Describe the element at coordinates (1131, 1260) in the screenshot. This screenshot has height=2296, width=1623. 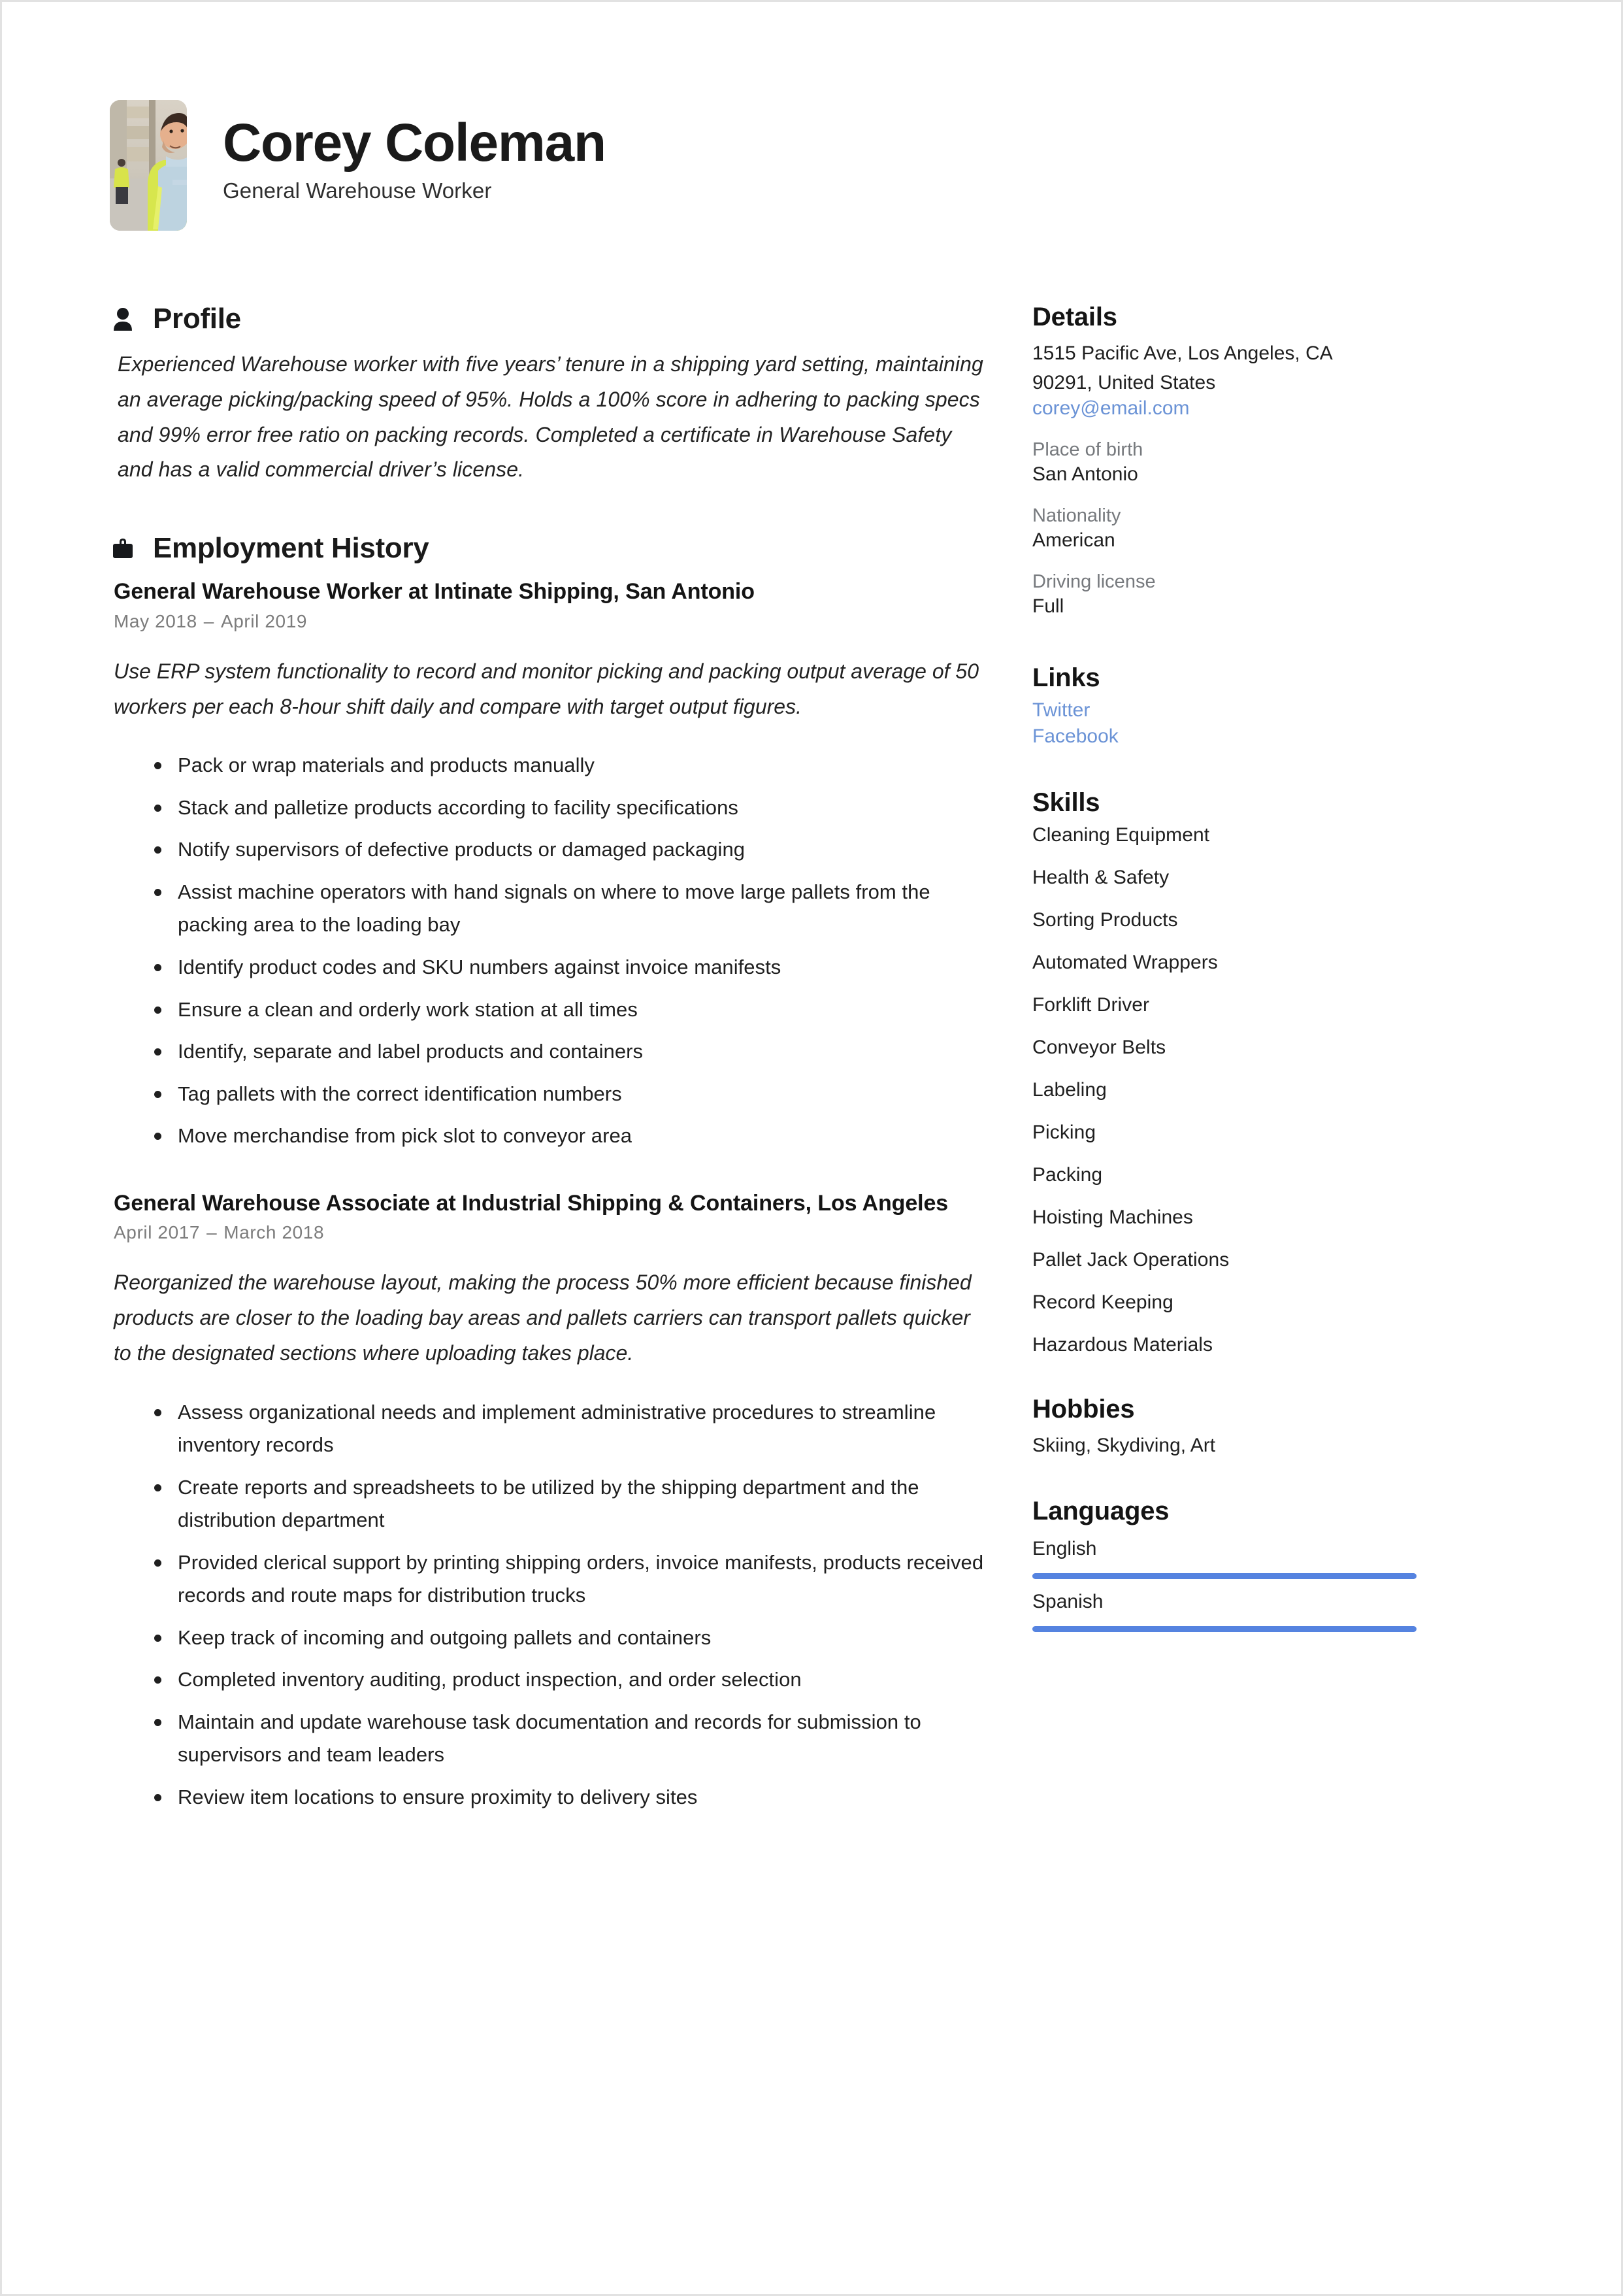
I see `skill-item: Pallet Jack Operations` at that location.